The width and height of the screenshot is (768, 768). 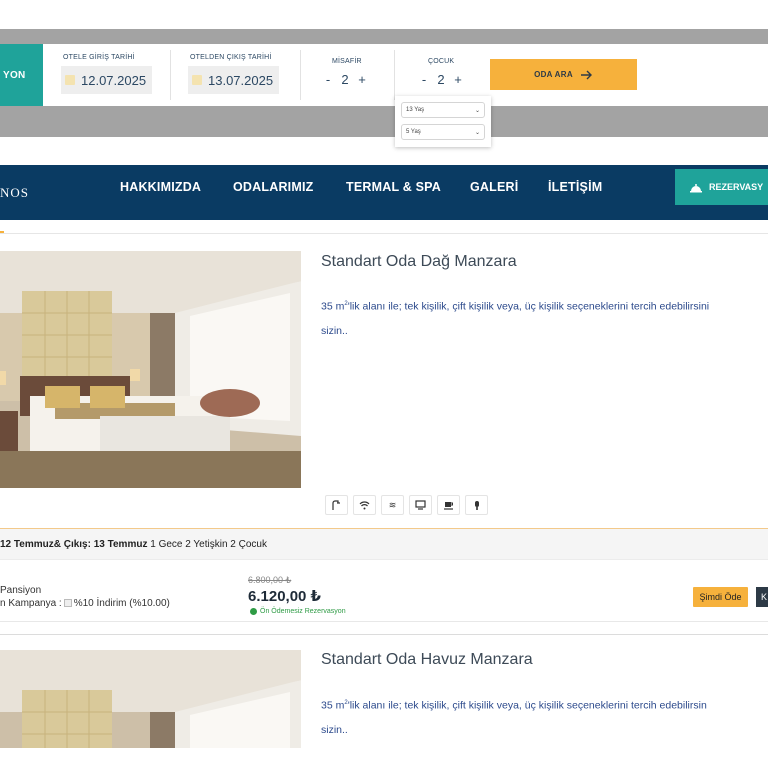 What do you see at coordinates (476, 505) in the screenshot?
I see `hairdryer-icon` at bounding box center [476, 505].